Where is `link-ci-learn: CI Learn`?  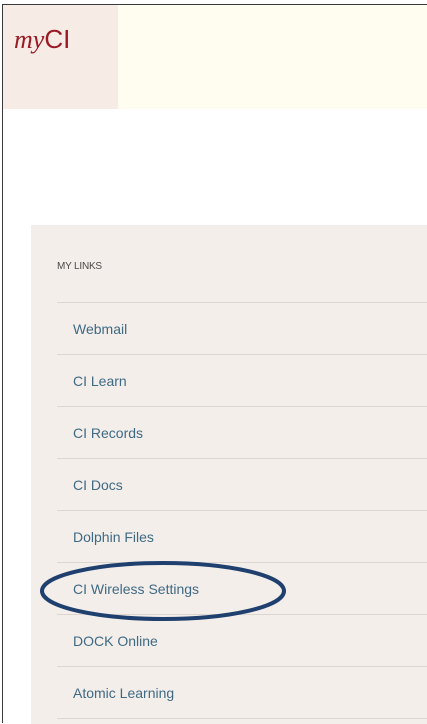 link-ci-learn: CI Learn is located at coordinates (100, 381).